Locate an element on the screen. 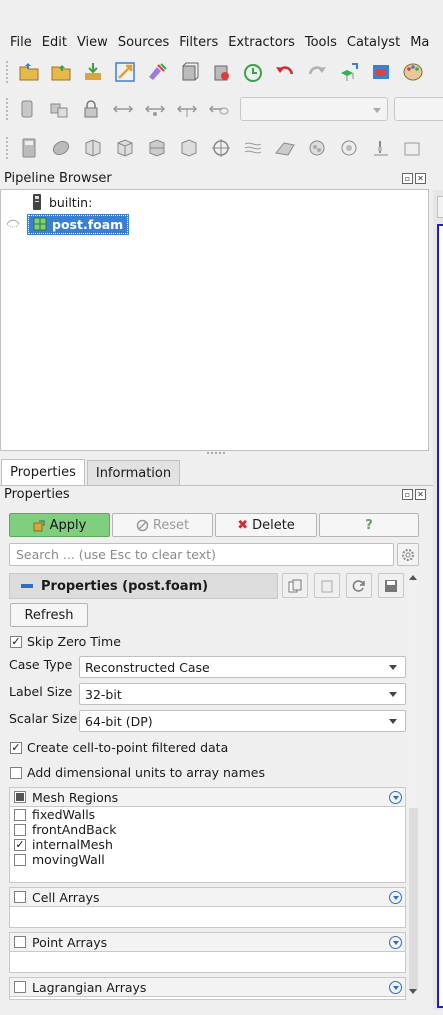  menu-tools: Tools is located at coordinates (321, 42).